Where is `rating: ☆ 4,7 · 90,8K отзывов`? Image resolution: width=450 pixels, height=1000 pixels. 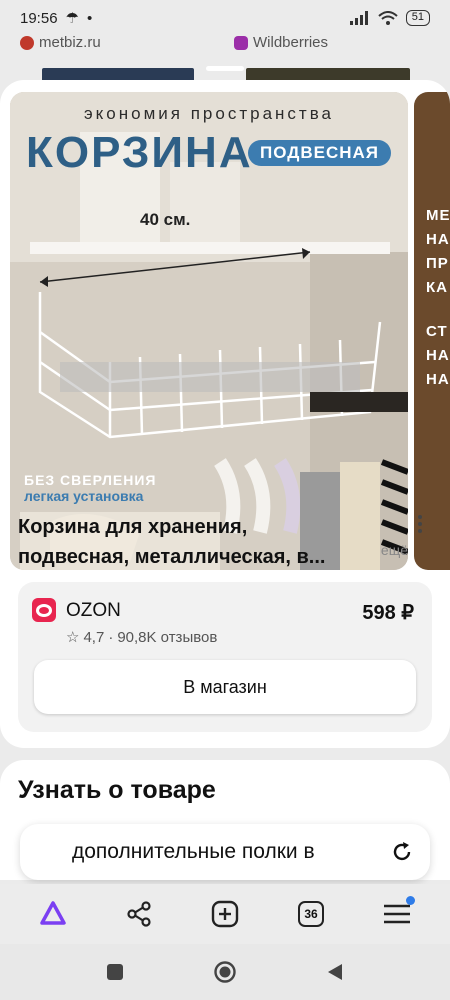 rating: ☆ 4,7 · 90,8K отзывов is located at coordinates (142, 637).